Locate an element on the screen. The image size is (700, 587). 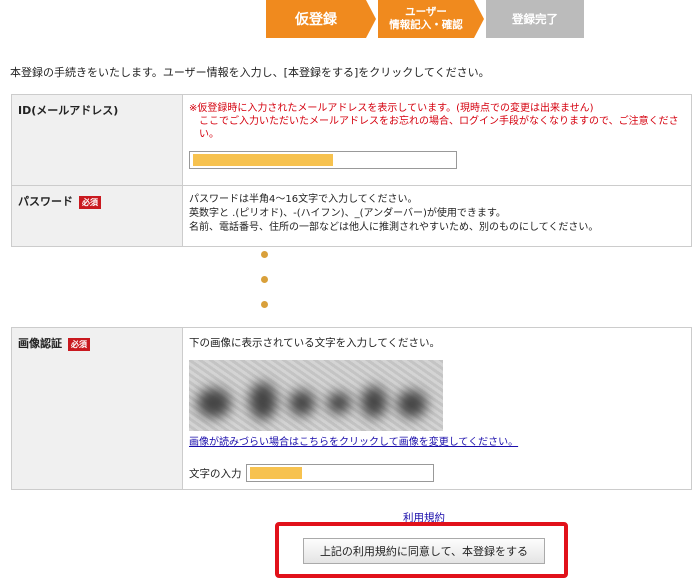
captcha-label: 画像認証 必須 is located at coordinates (97, 408).